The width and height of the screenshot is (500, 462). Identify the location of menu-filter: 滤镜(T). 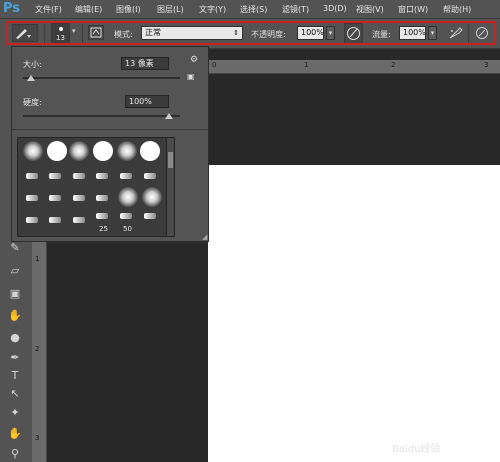
(295, 9).